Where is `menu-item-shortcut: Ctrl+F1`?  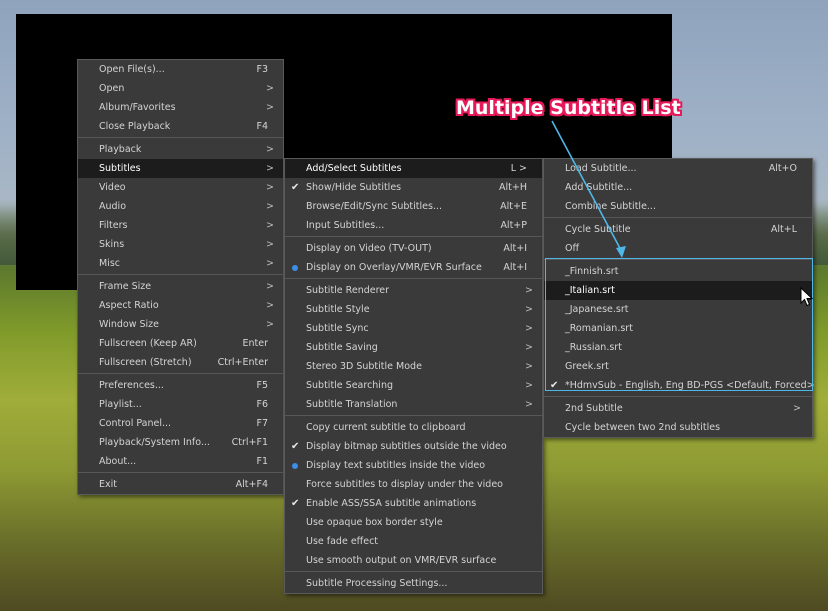
menu-item-shortcut: Ctrl+F1 is located at coordinates (249, 442).